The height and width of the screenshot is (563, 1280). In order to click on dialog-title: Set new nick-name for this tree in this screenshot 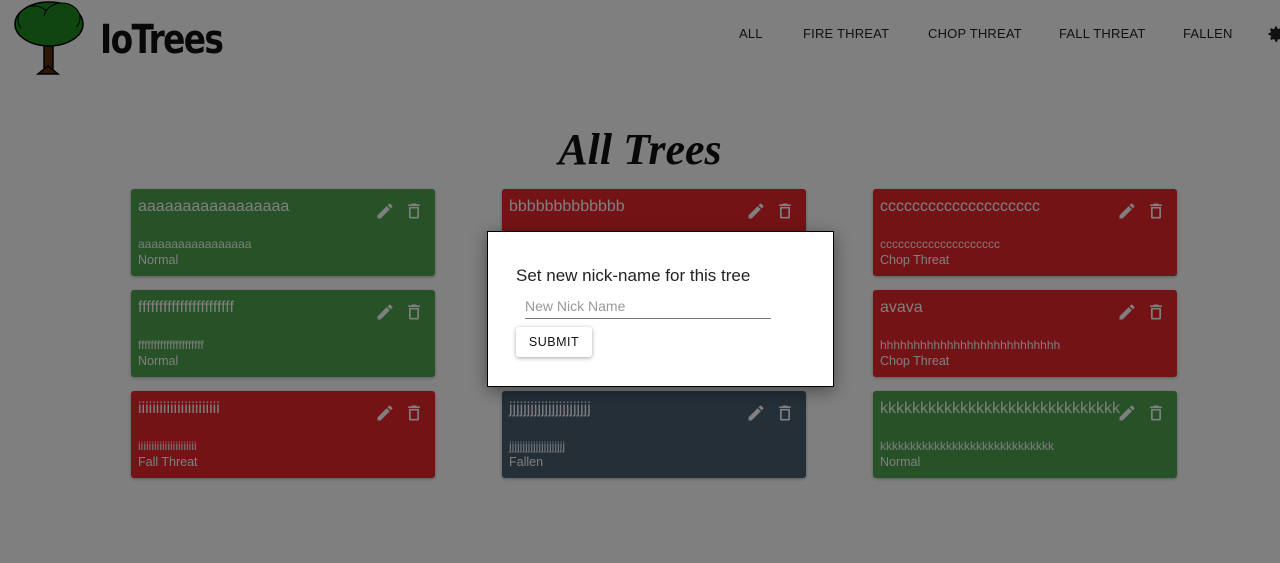, I will do `click(633, 275)`.